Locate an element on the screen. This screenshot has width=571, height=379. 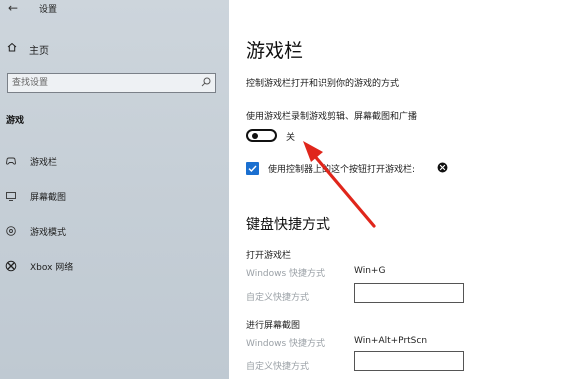
section-title: 游戏 is located at coordinates (15, 121).